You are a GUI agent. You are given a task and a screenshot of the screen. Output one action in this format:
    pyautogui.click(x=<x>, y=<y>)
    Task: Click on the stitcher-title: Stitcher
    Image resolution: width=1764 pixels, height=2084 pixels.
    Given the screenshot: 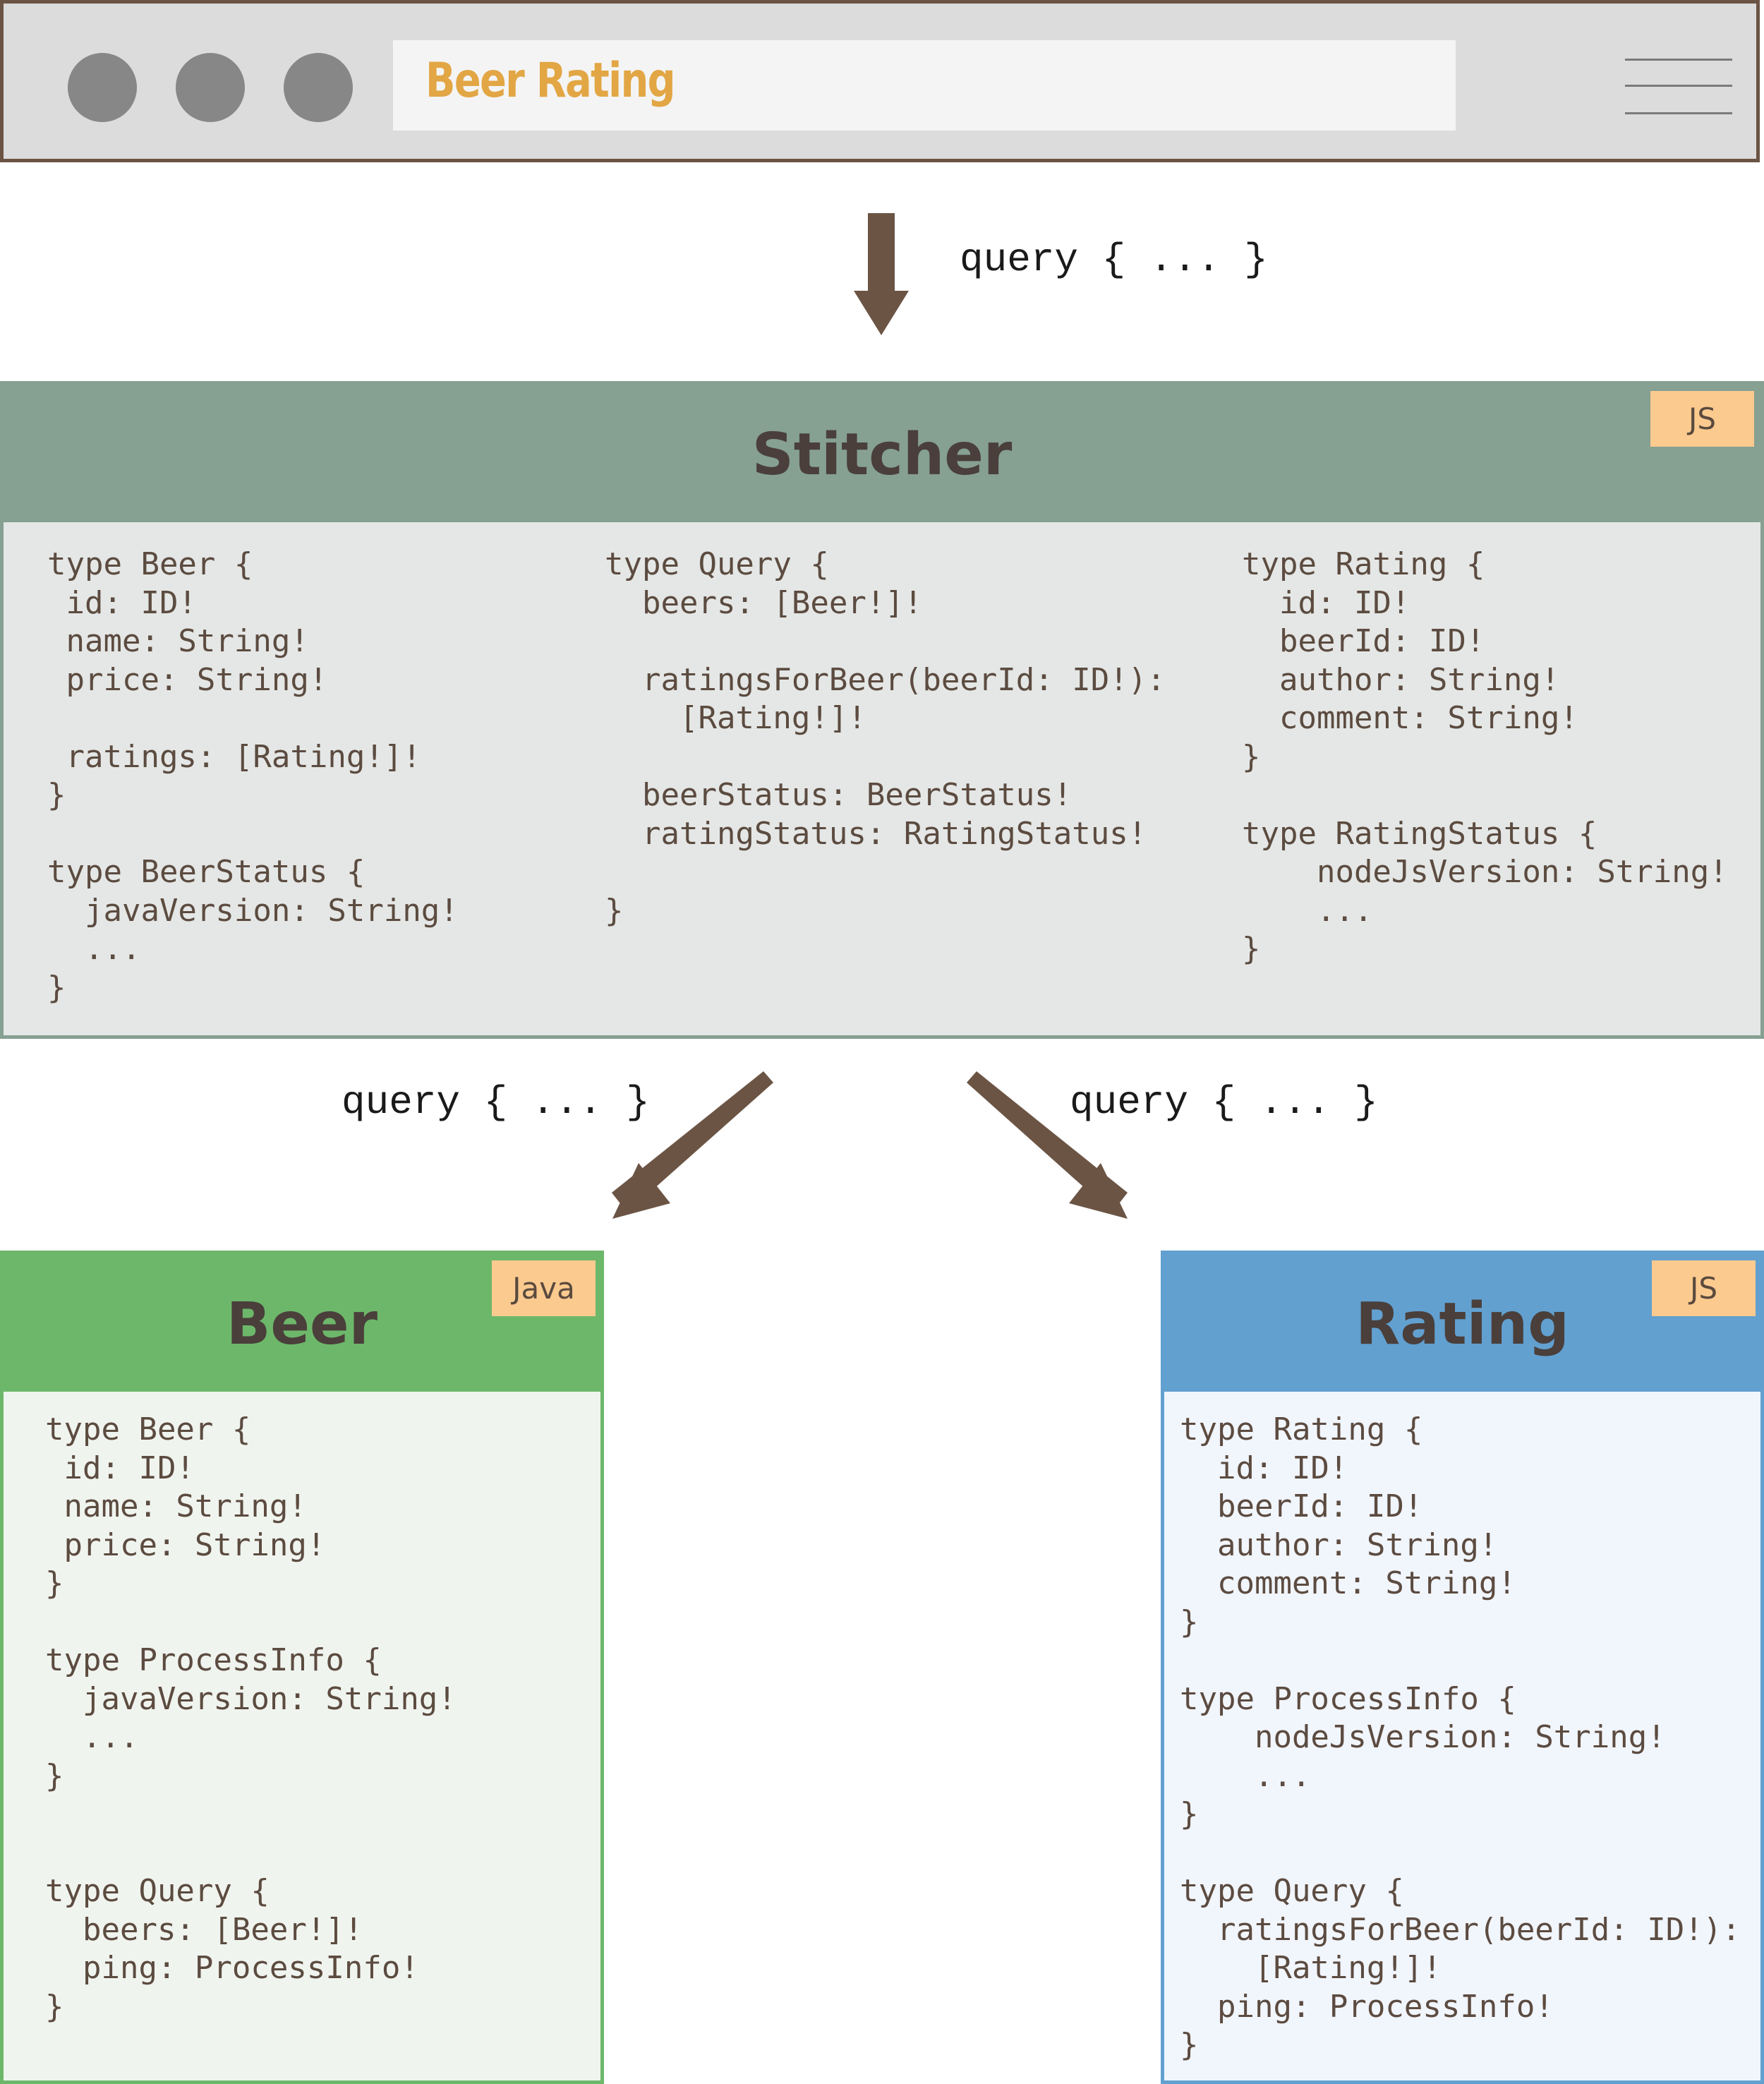 What is the action you would take?
    pyautogui.click(x=882, y=454)
    